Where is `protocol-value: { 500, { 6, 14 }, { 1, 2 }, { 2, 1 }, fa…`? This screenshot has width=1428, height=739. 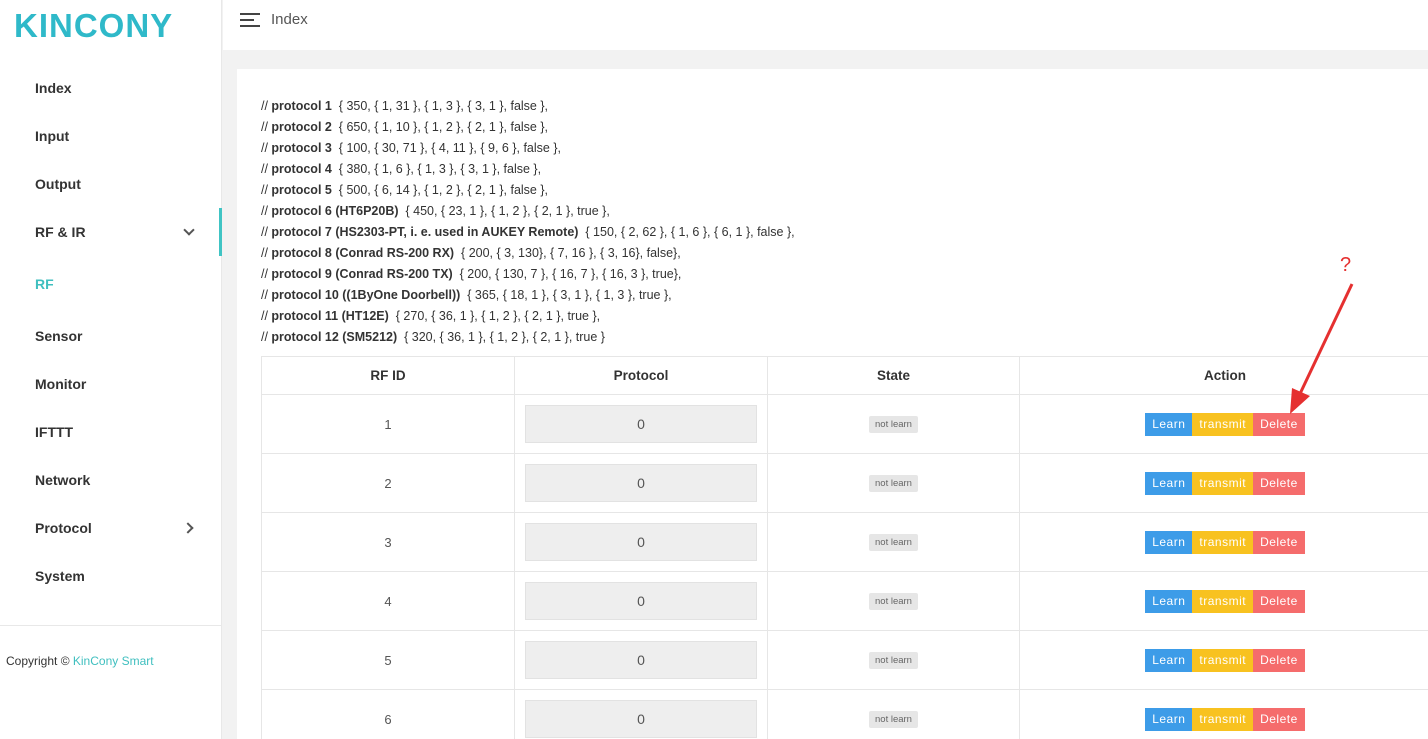 protocol-value: { 500, { 6, 14 }, { 1, 2 }, { 2, 1 }, fa… is located at coordinates (443, 190).